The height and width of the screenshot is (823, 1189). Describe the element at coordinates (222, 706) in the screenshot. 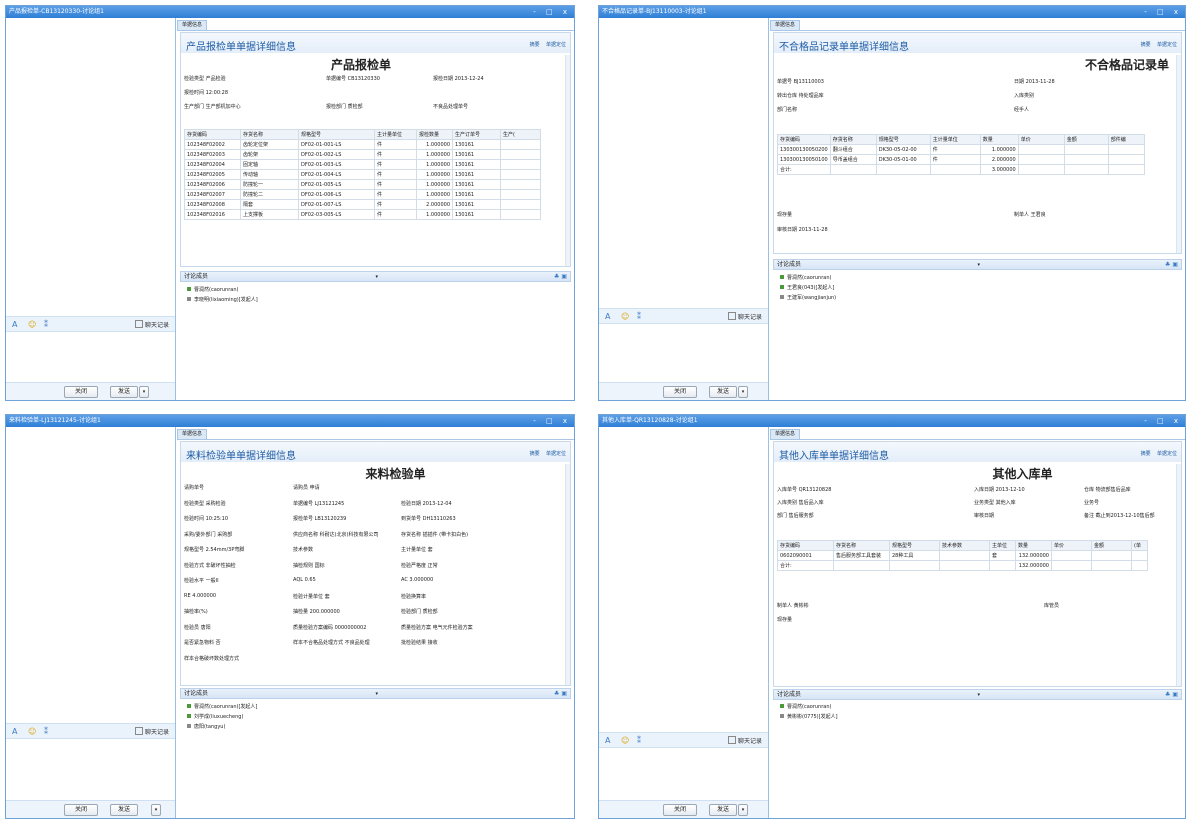

I see `member-item: 曹润然(caorunran)[发起人]` at that location.